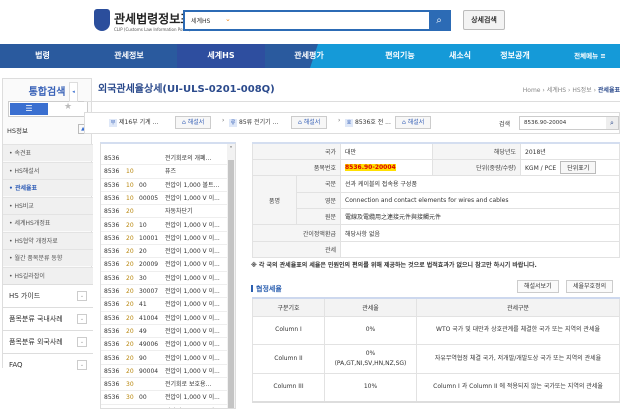 This screenshot has height=409, width=620. What do you see at coordinates (165, 172) in the screenshot?
I see `hs-list-row: 8536 10 퓨즈` at bounding box center [165, 172].